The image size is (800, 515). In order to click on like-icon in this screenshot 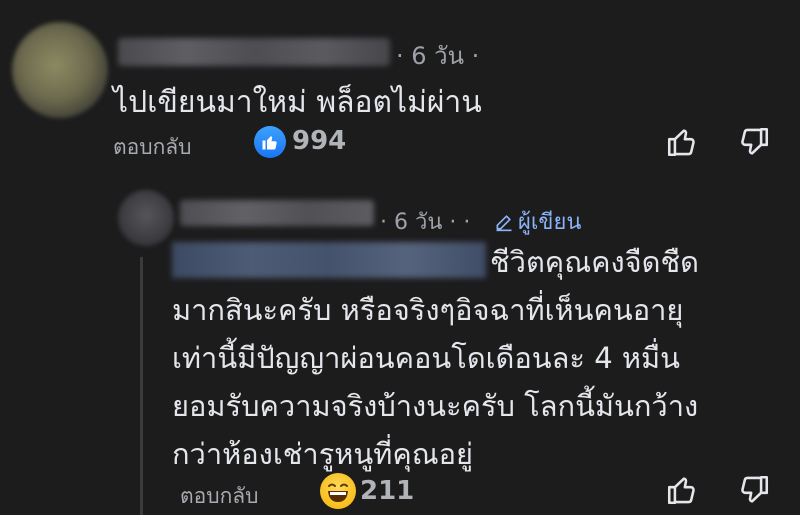, I will do `click(270, 142)`.